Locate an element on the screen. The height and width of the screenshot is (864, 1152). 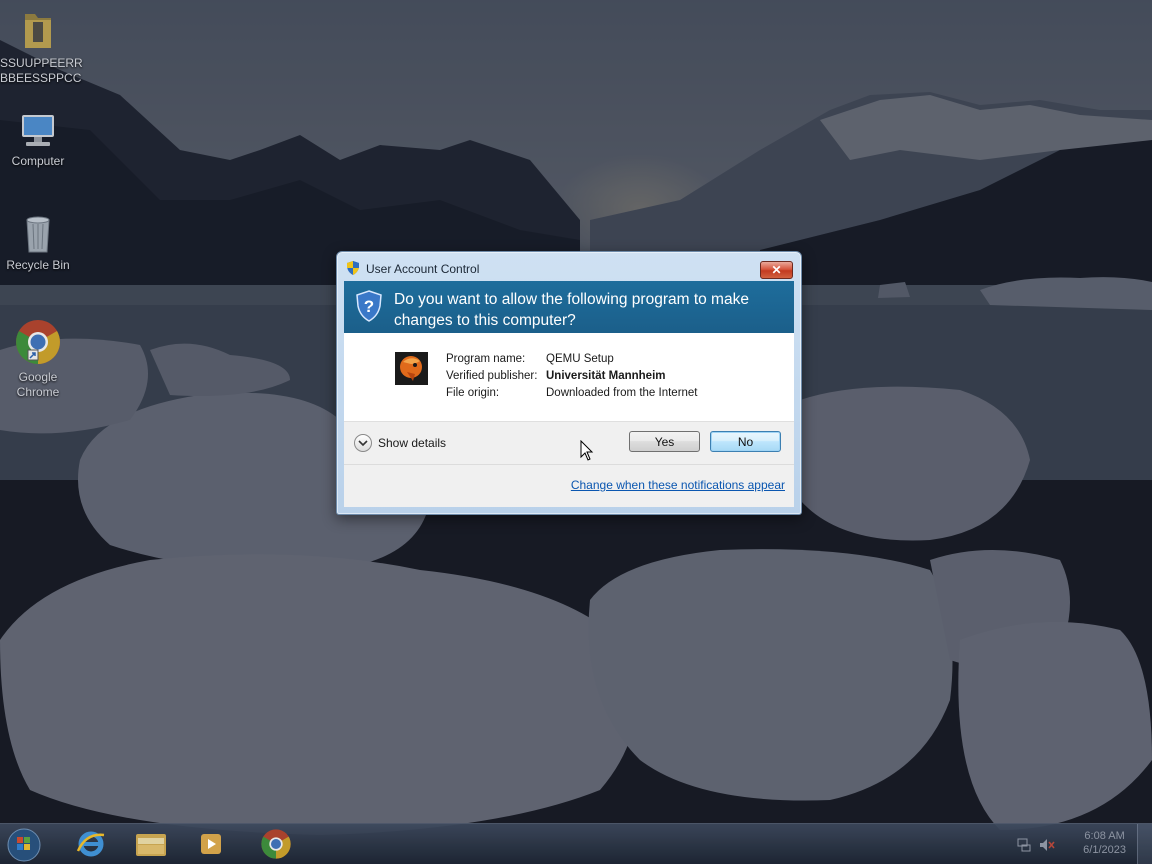
dialog-title: User Account Control is located at coordinates (423, 269).